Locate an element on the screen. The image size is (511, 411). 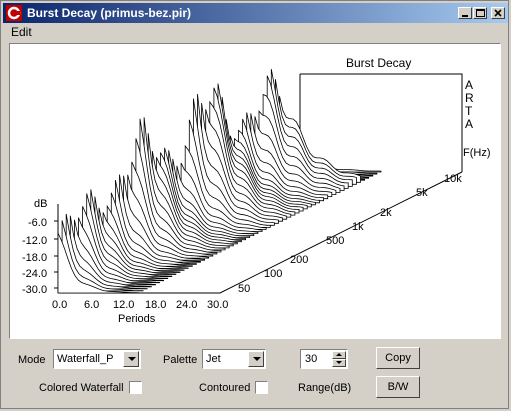
freq-tick: 50 is located at coordinates (244, 289).